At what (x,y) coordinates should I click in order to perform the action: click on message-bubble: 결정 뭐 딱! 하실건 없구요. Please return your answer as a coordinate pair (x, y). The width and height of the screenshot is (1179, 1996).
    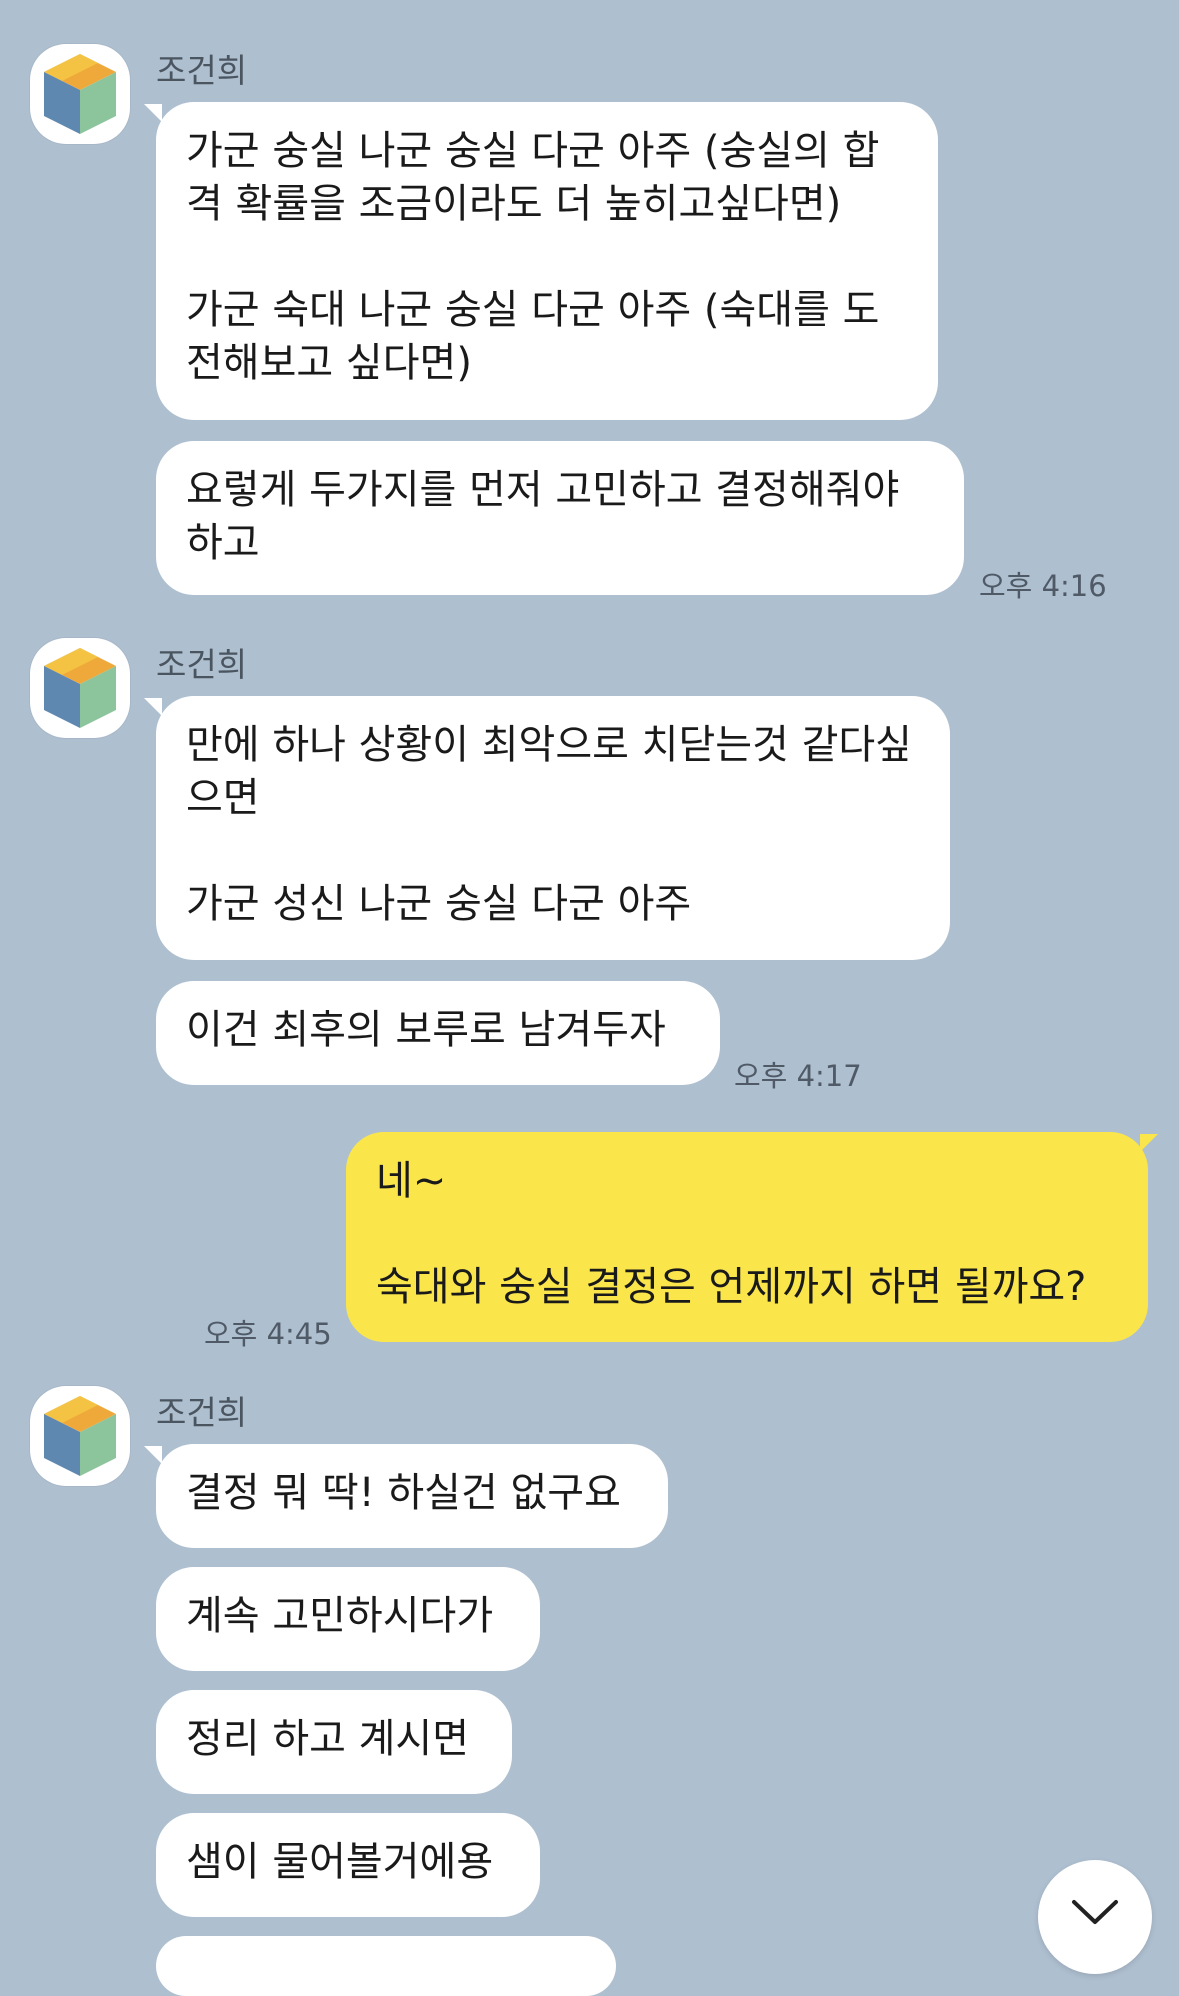
    Looking at the image, I should click on (412, 1496).